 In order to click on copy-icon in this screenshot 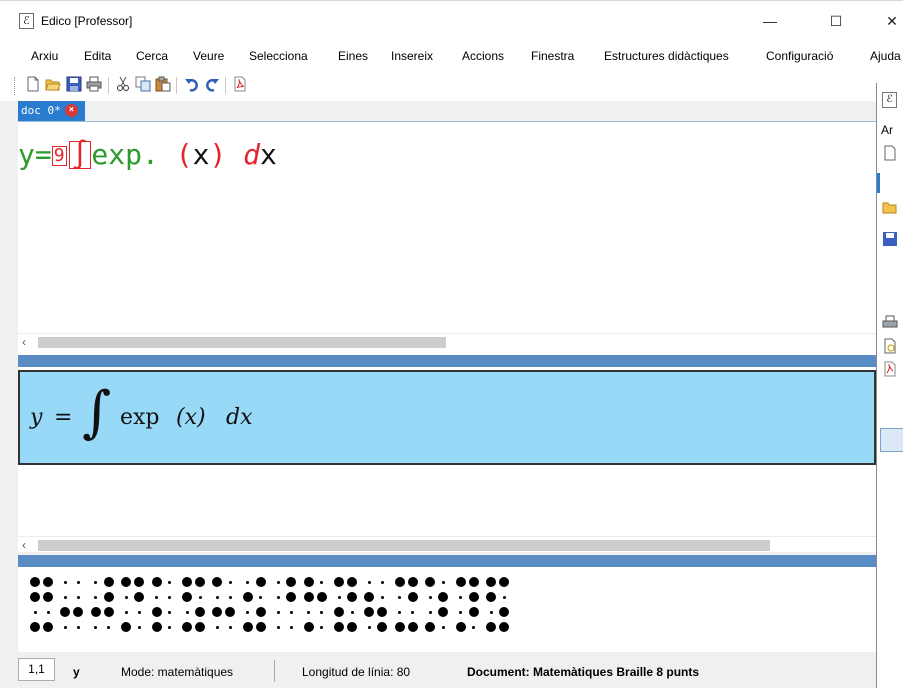, I will do `click(143, 84)`.